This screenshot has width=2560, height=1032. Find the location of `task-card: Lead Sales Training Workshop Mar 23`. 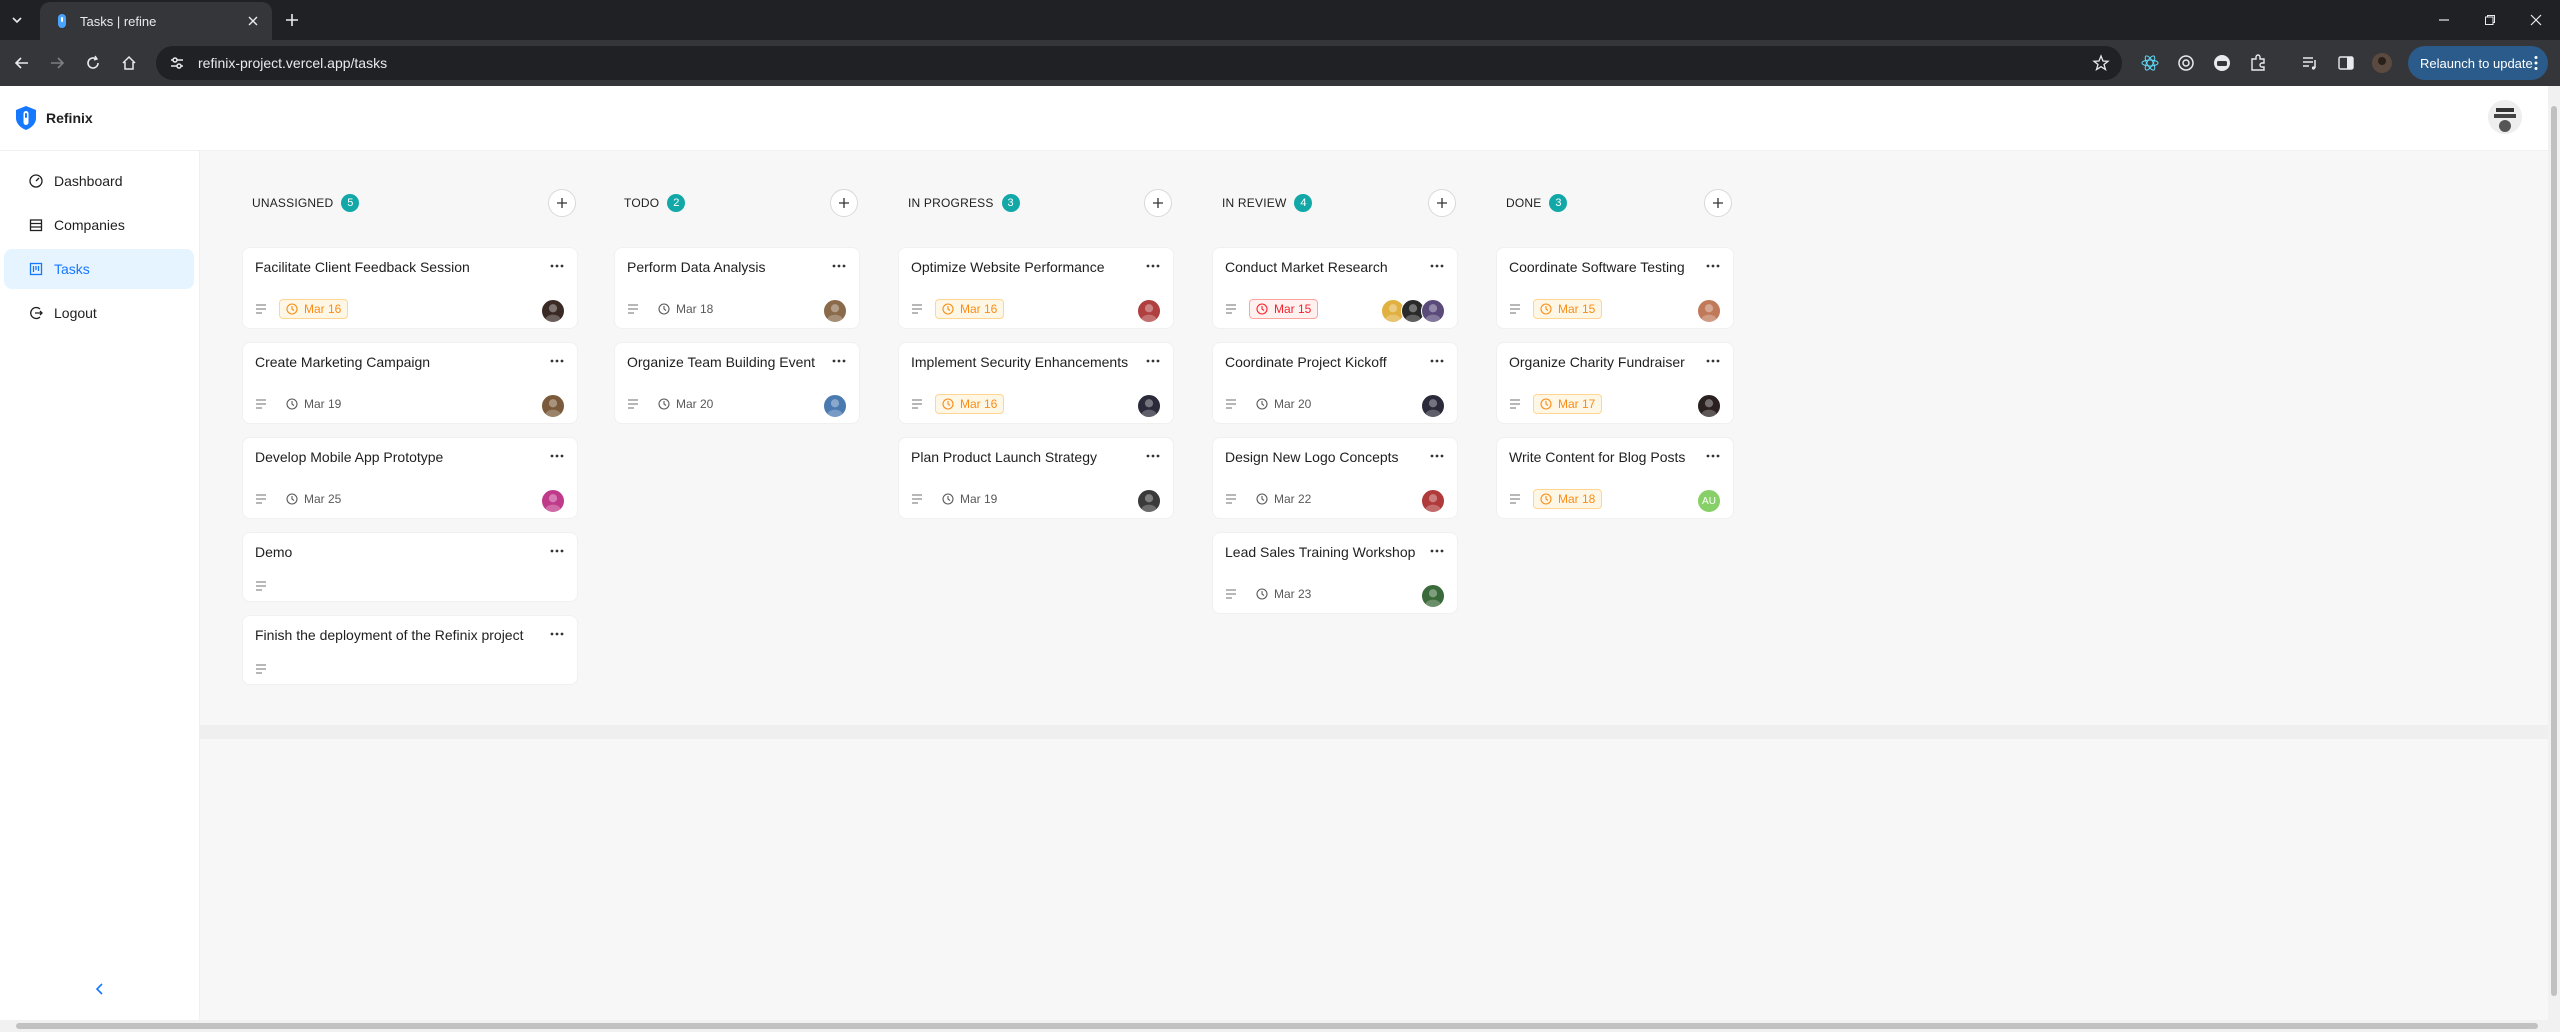

task-card: Lead Sales Training Workshop Mar 23 is located at coordinates (1335, 573).